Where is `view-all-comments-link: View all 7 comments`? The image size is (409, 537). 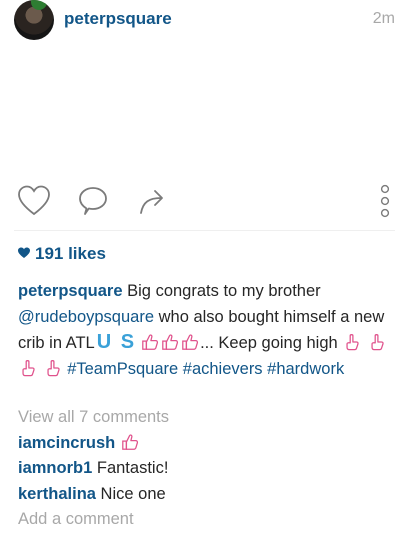 view-all-comments-link: View all 7 comments is located at coordinates (205, 418).